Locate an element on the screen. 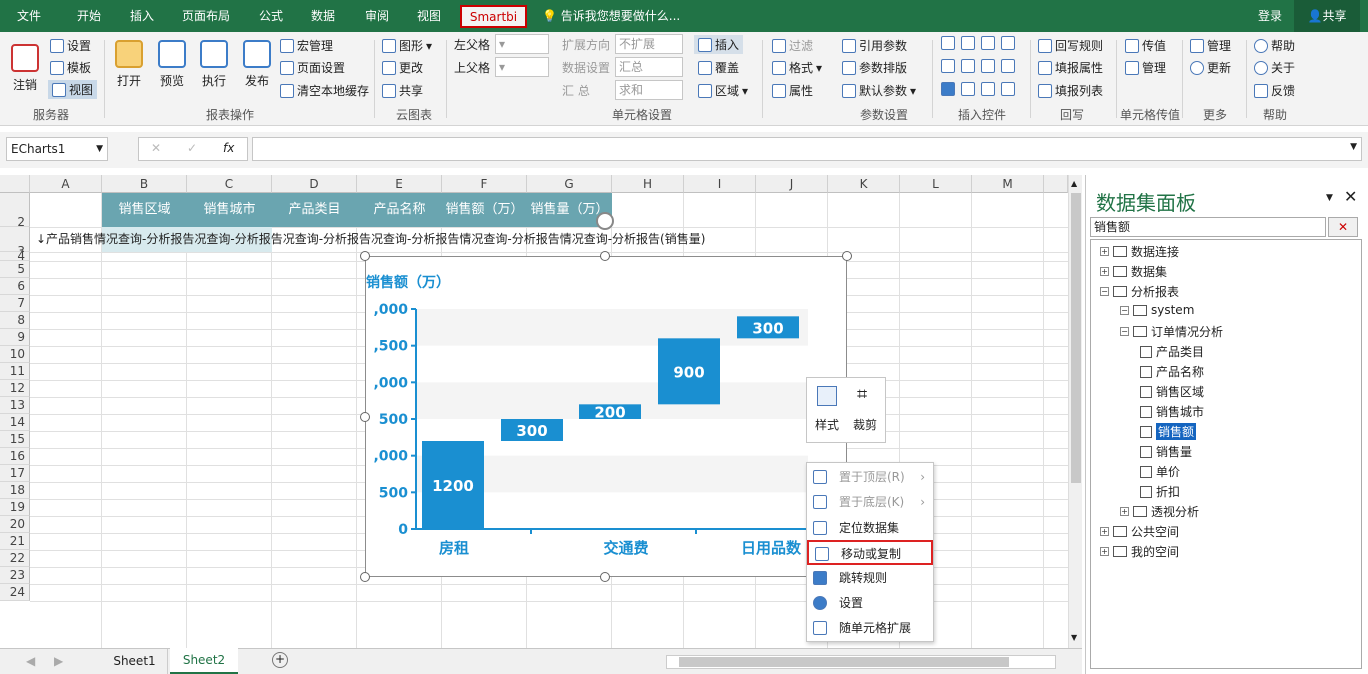 The image size is (1368, 674). cloud-share-button: 共享 is located at coordinates (402, 90).